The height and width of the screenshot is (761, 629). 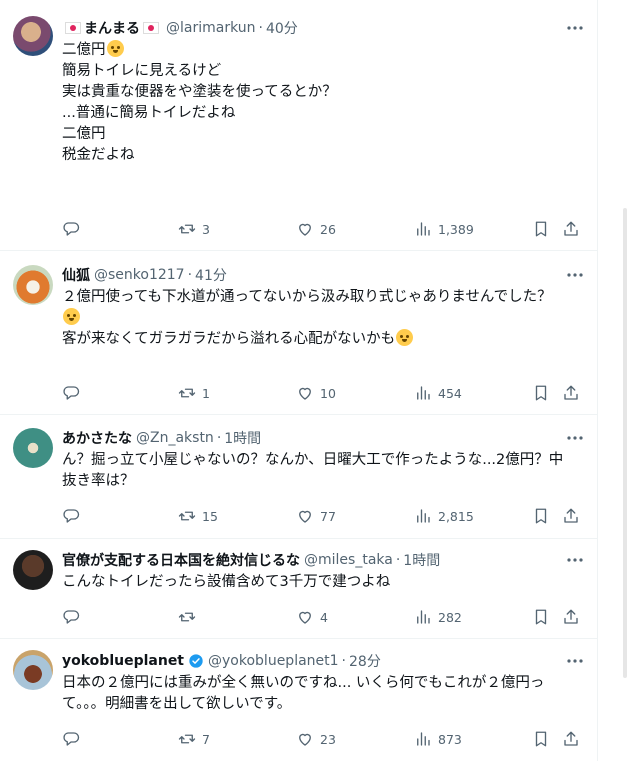 What do you see at coordinates (139, 275) in the screenshot?
I see `user-handle: @senko1217` at bounding box center [139, 275].